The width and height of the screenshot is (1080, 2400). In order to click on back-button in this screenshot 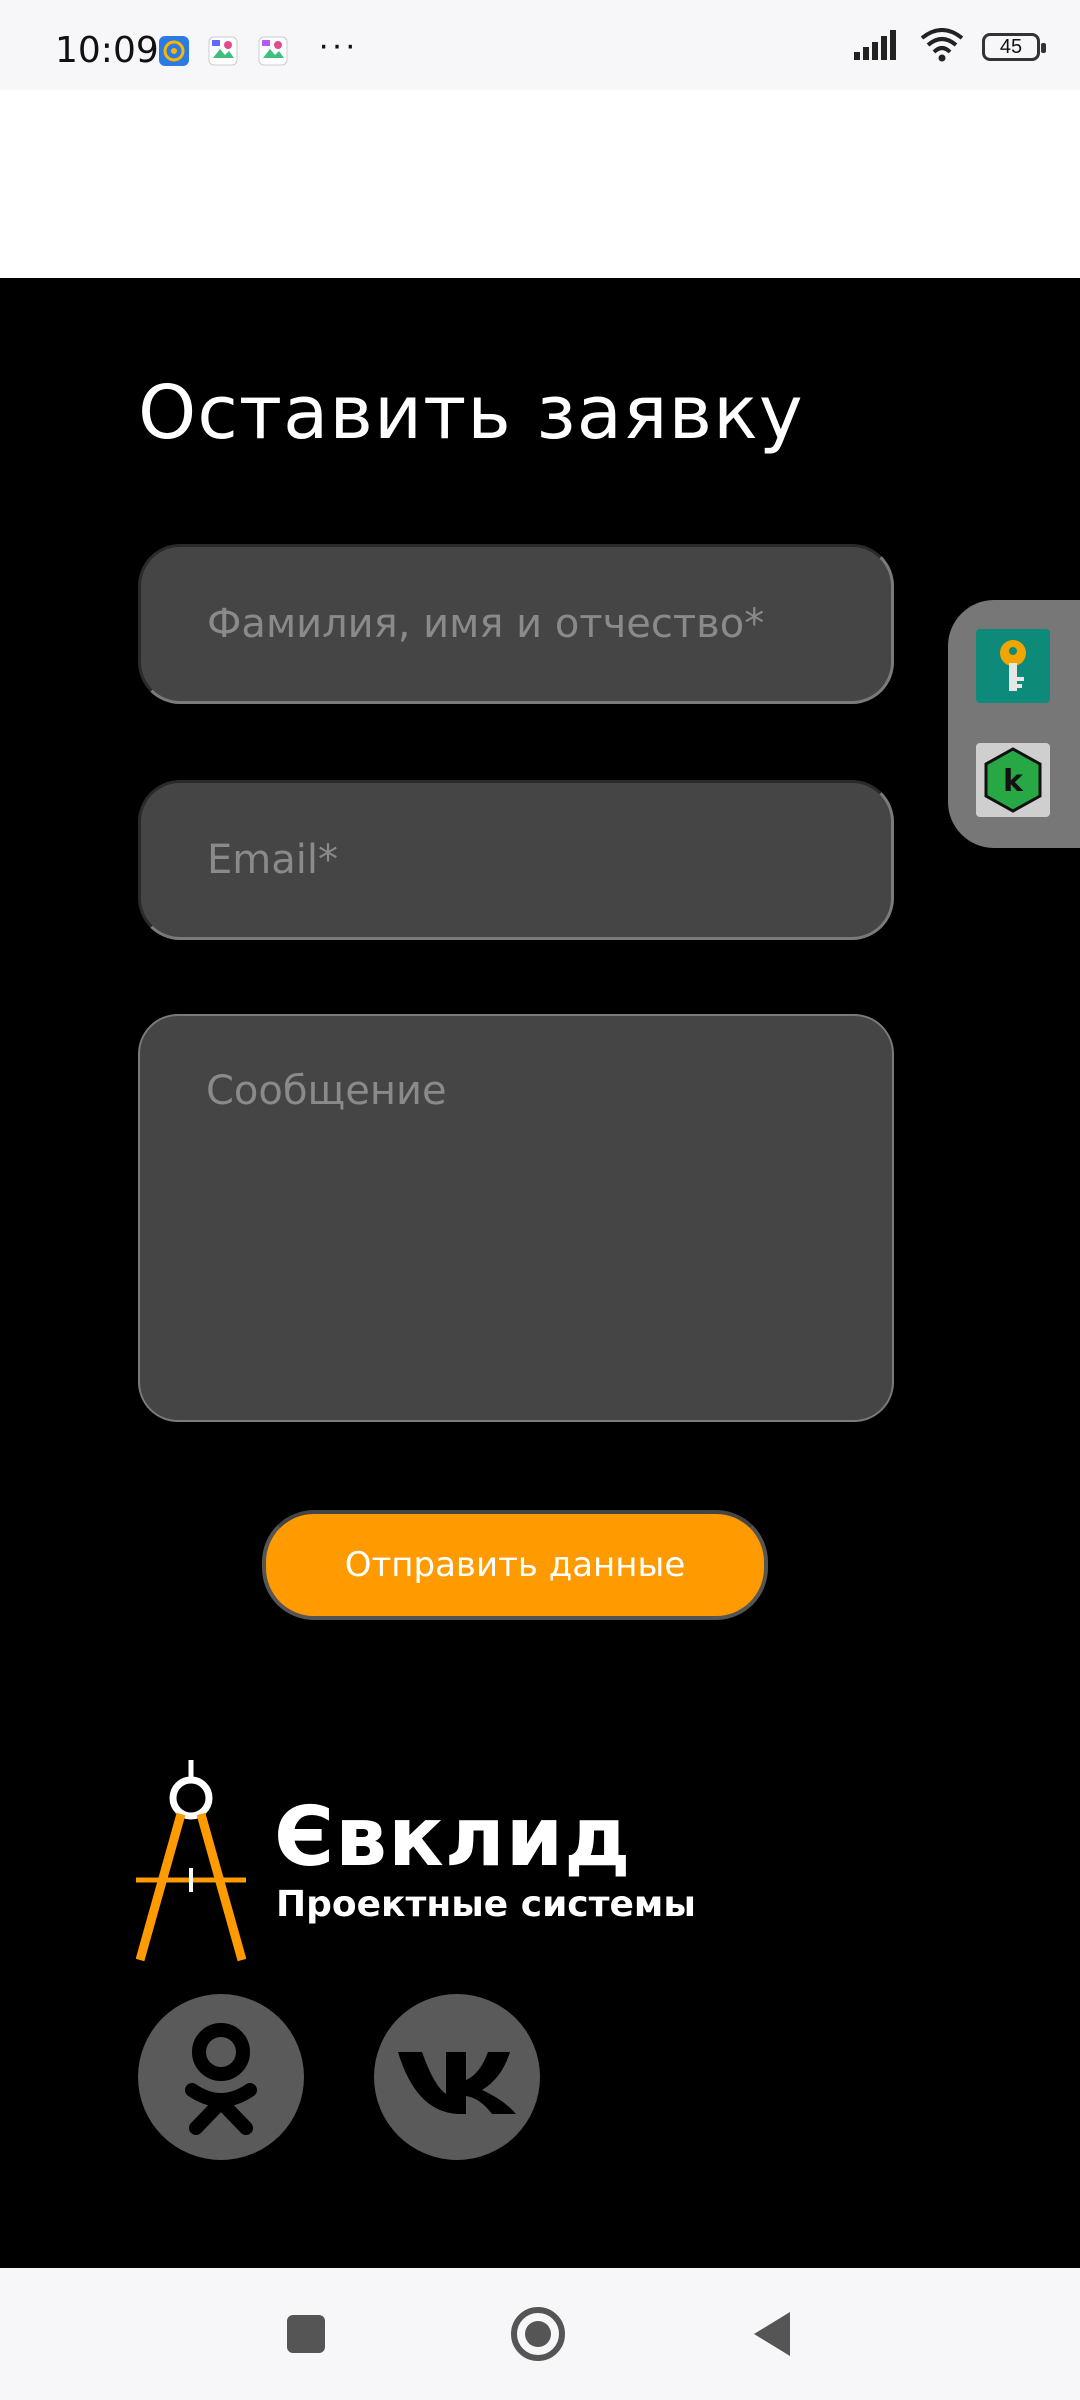, I will do `click(772, 2334)`.